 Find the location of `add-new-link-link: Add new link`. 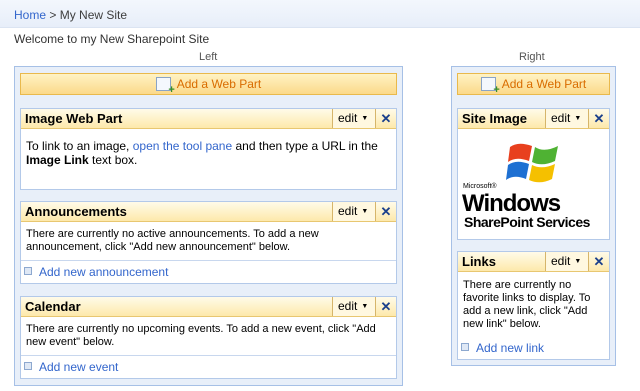

add-new-link-link: Add new link is located at coordinates (510, 348).